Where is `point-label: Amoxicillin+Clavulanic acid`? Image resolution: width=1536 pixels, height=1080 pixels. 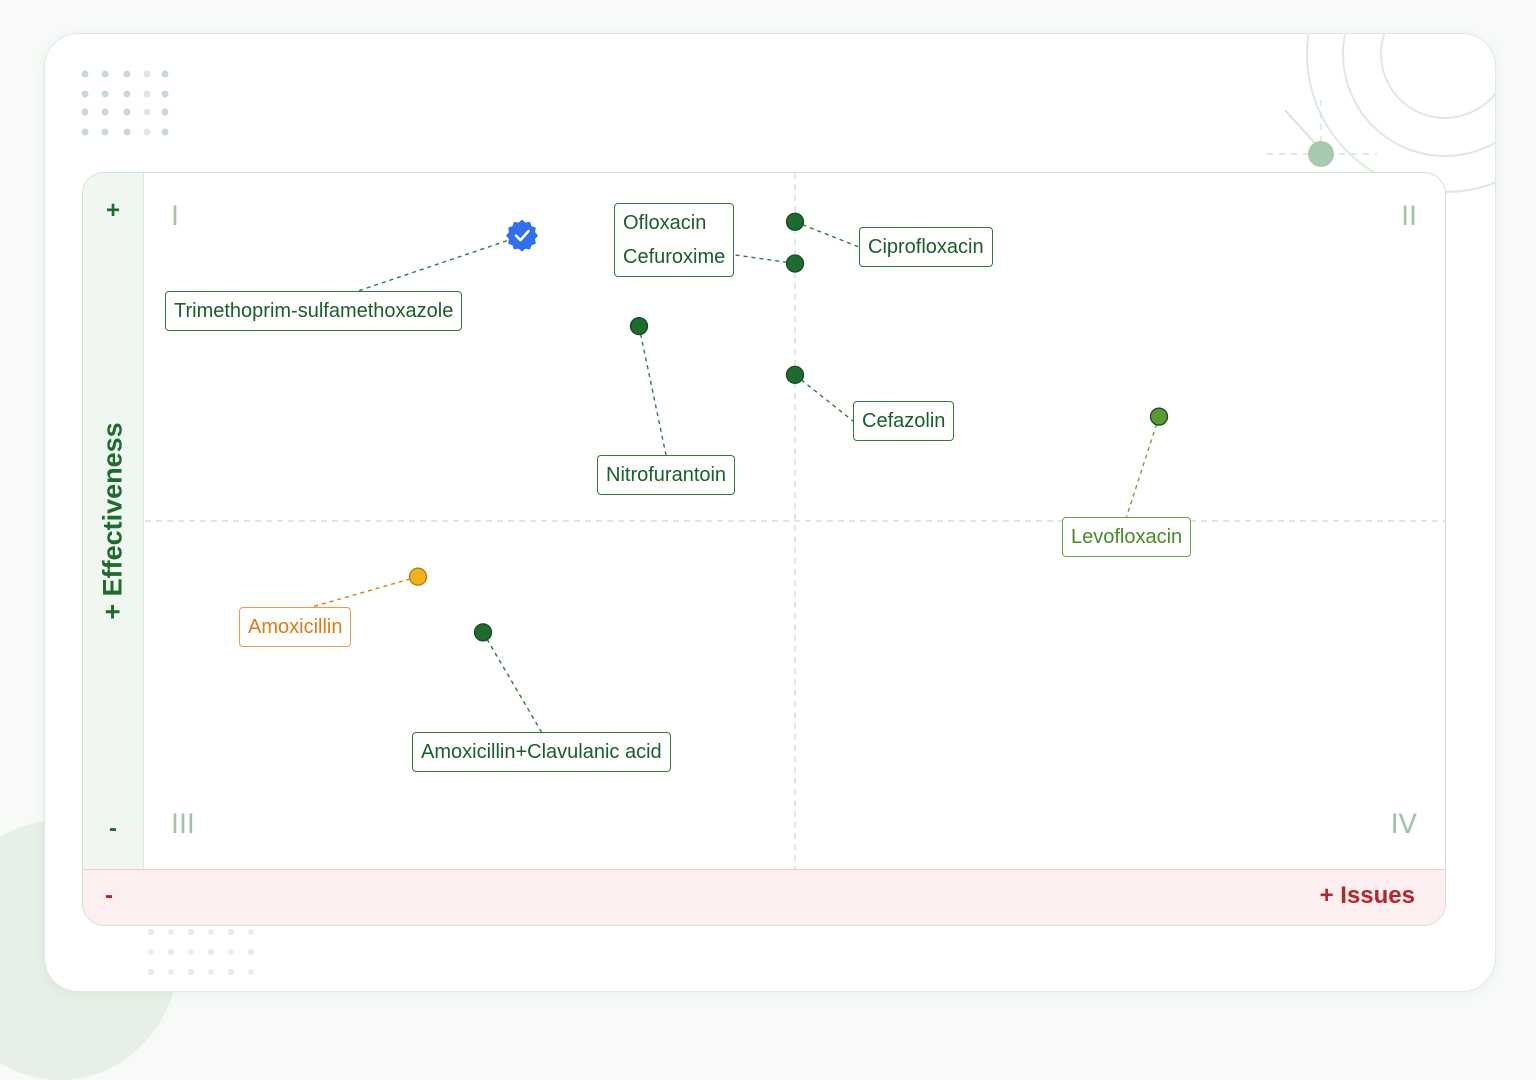 point-label: Amoxicillin+Clavulanic acid is located at coordinates (541, 752).